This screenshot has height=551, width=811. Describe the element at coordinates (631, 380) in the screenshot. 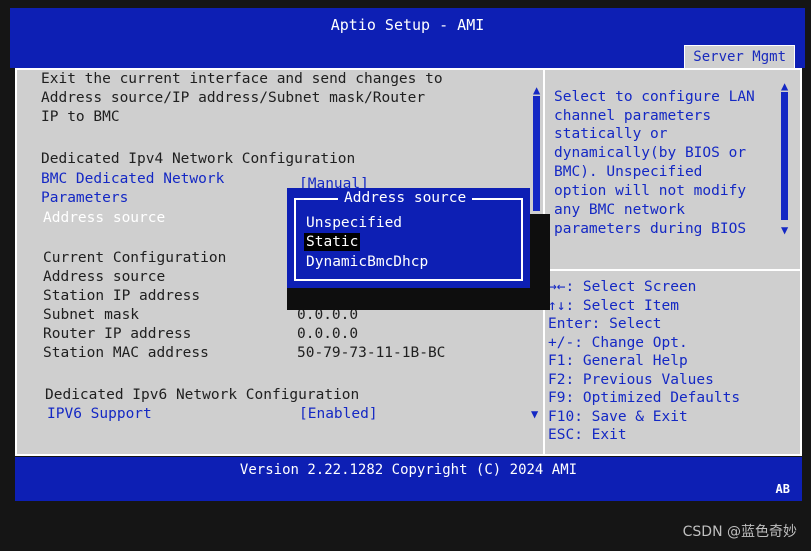

I see `key-previous-values: F2: Previous Values` at that location.